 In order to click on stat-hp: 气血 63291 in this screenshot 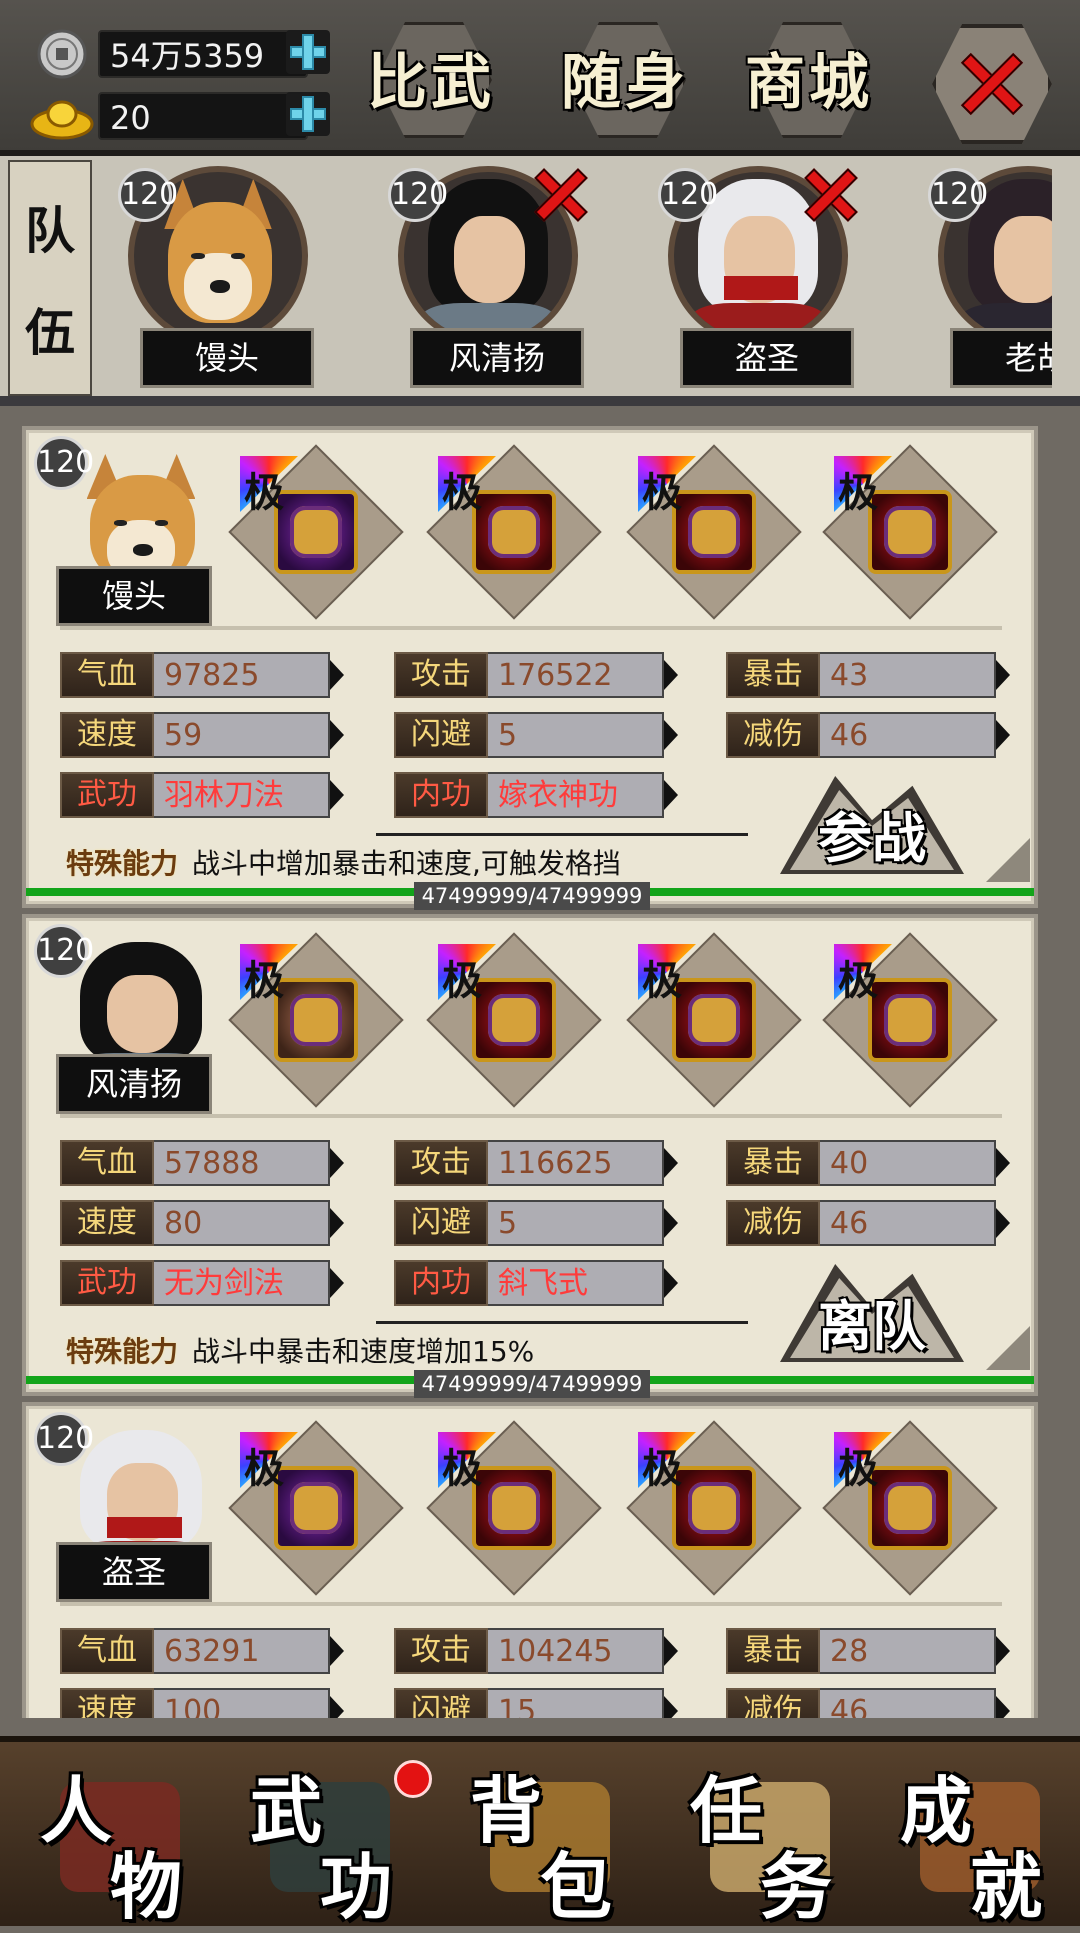, I will do `click(202, 1651)`.